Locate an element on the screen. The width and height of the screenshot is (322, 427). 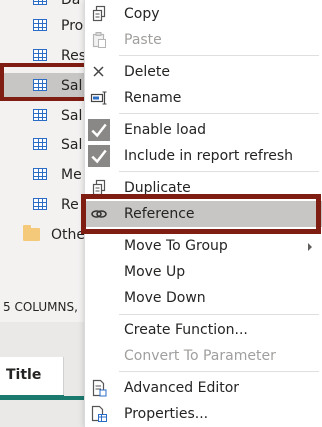
title-tab: Title is located at coordinates (32, 377).